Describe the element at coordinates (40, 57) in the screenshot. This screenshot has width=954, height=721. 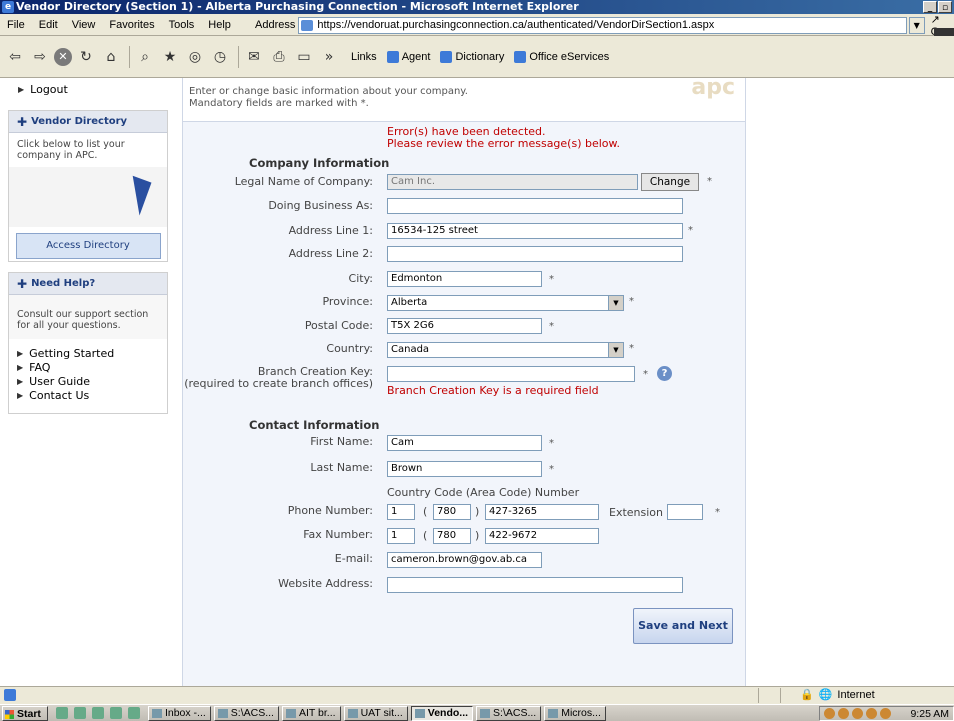
I see `forward-icon: ⇨` at that location.